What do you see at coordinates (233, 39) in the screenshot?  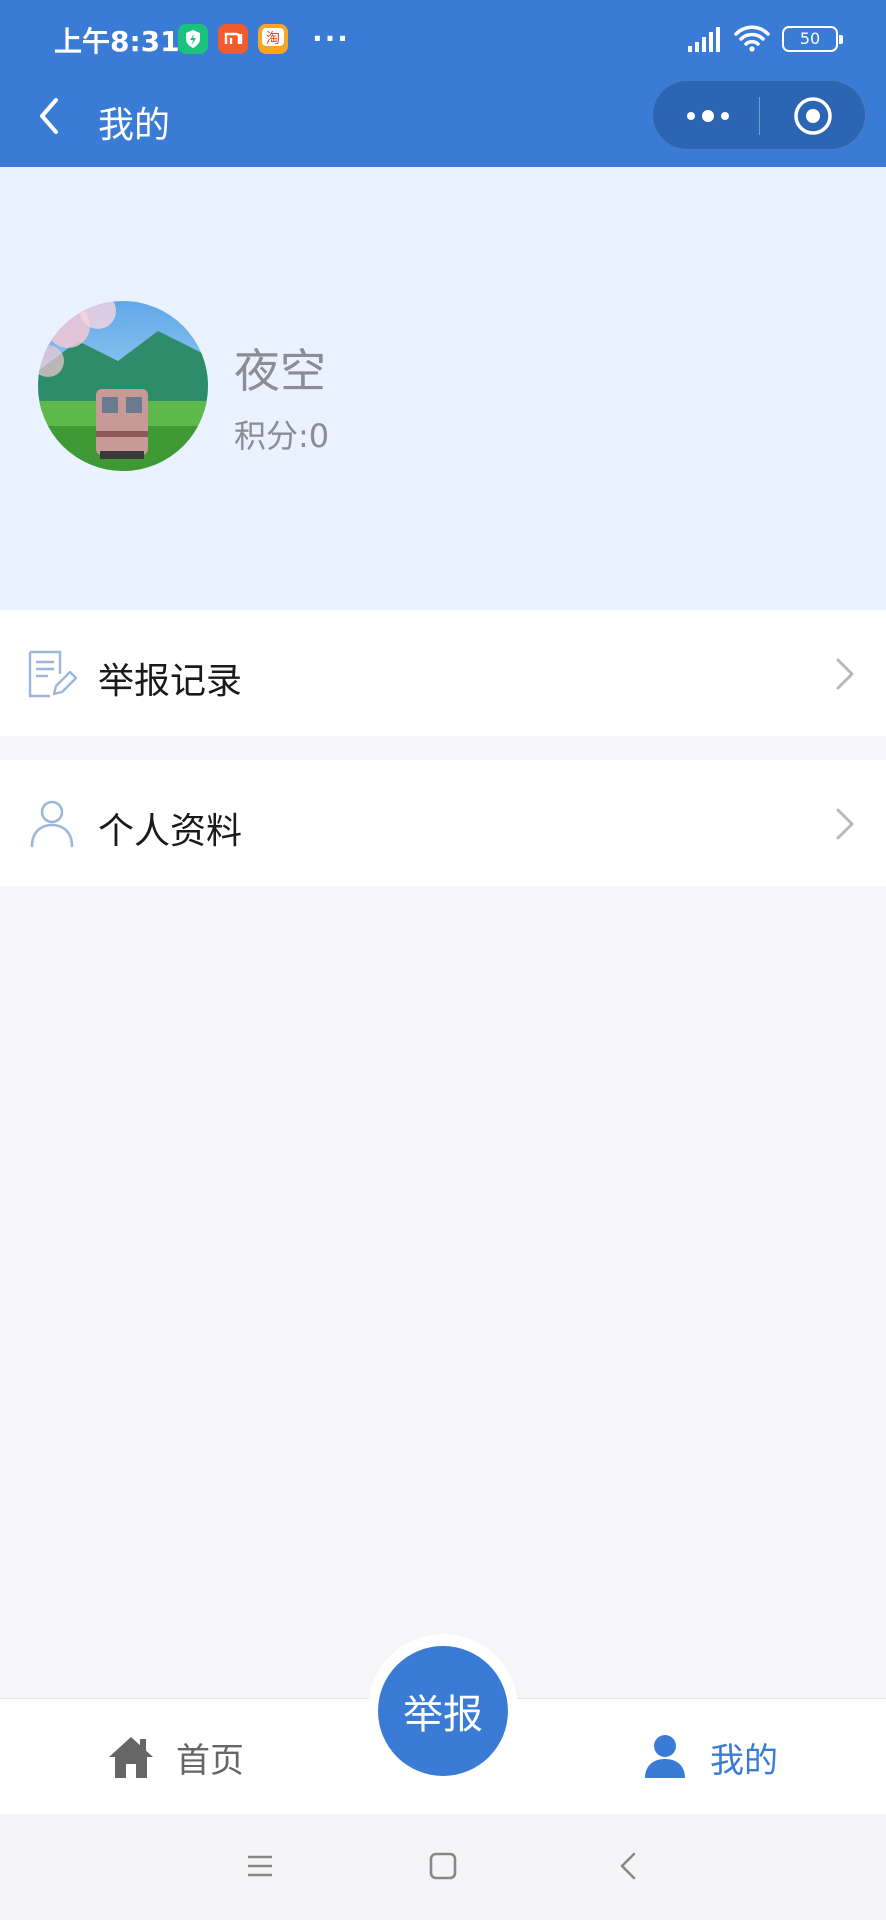 I see `mi-app-icon` at bounding box center [233, 39].